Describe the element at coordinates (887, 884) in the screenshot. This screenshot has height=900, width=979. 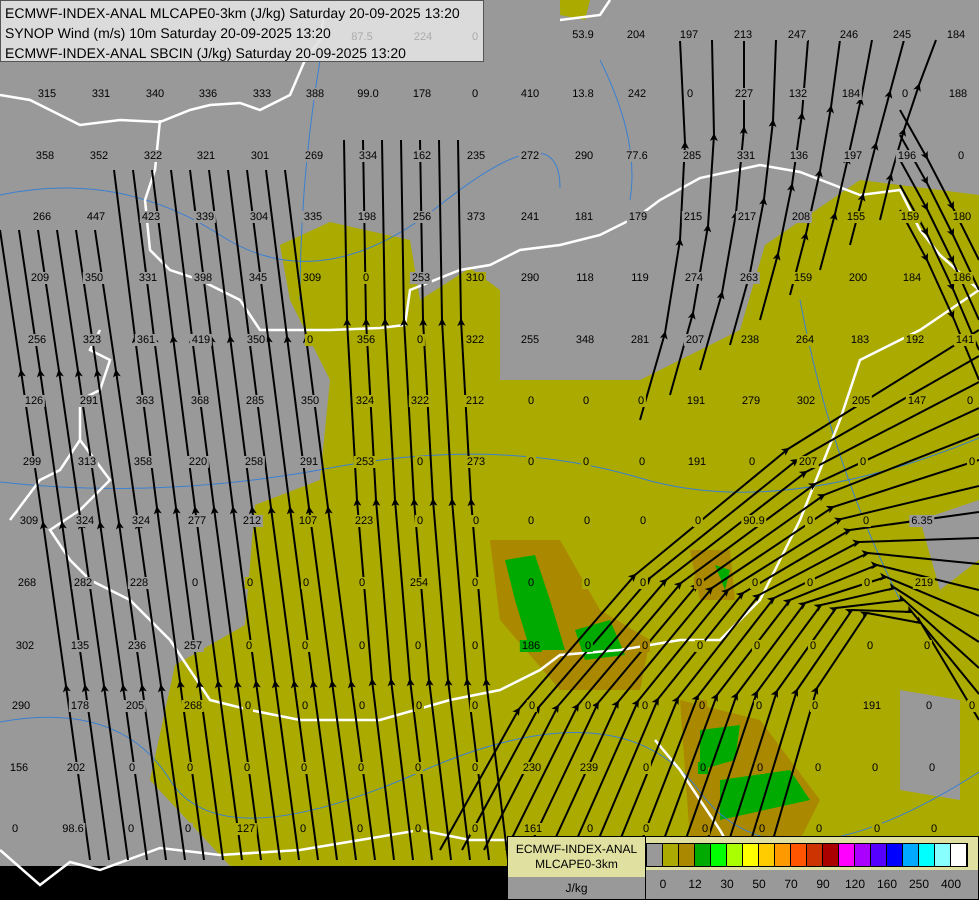
I see `legend-tick-label: 160` at that location.